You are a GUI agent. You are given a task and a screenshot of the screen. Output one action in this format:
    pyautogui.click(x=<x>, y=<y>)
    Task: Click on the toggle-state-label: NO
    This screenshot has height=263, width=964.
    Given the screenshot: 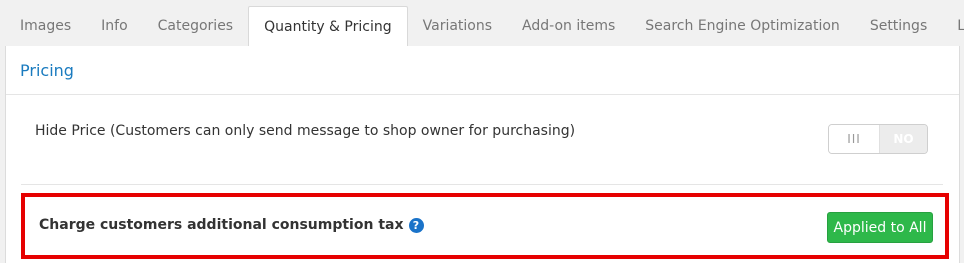 What is the action you would take?
    pyautogui.click(x=903, y=139)
    